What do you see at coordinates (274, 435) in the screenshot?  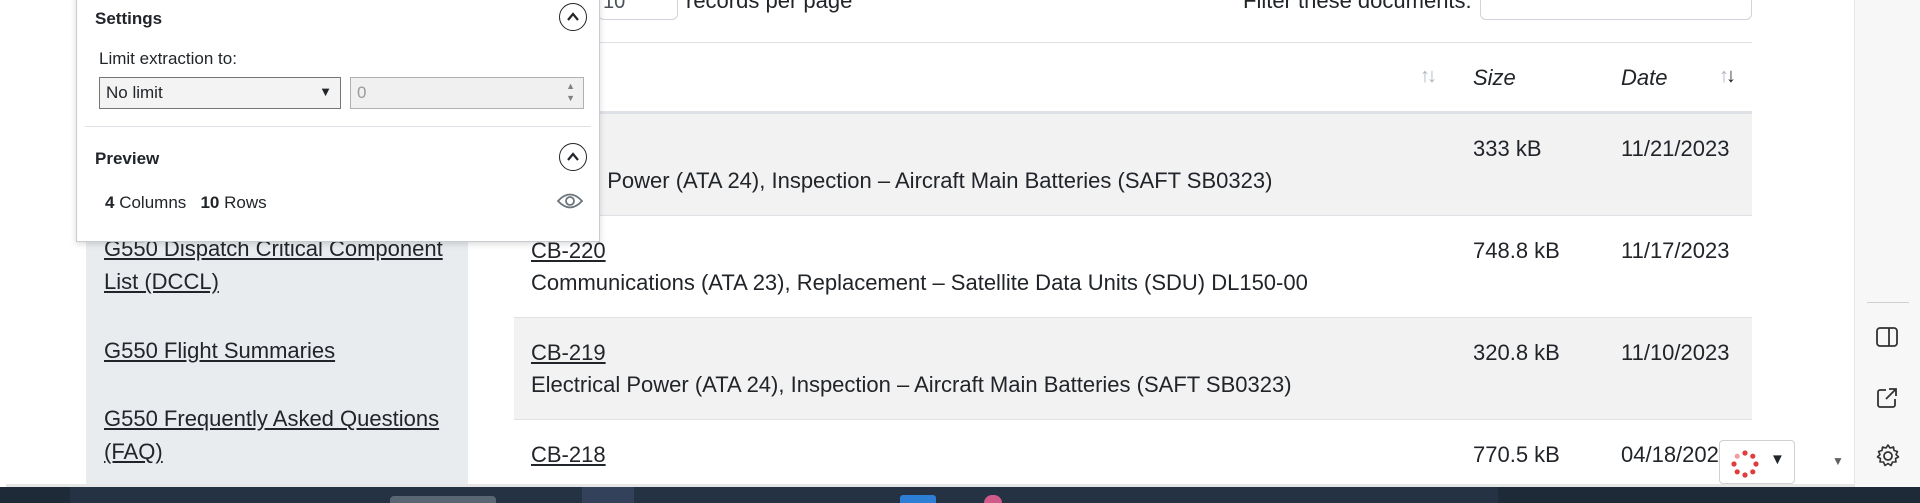 I see `nav-link-faq: G550 Frequently Asked Questions (FAQ)` at bounding box center [274, 435].